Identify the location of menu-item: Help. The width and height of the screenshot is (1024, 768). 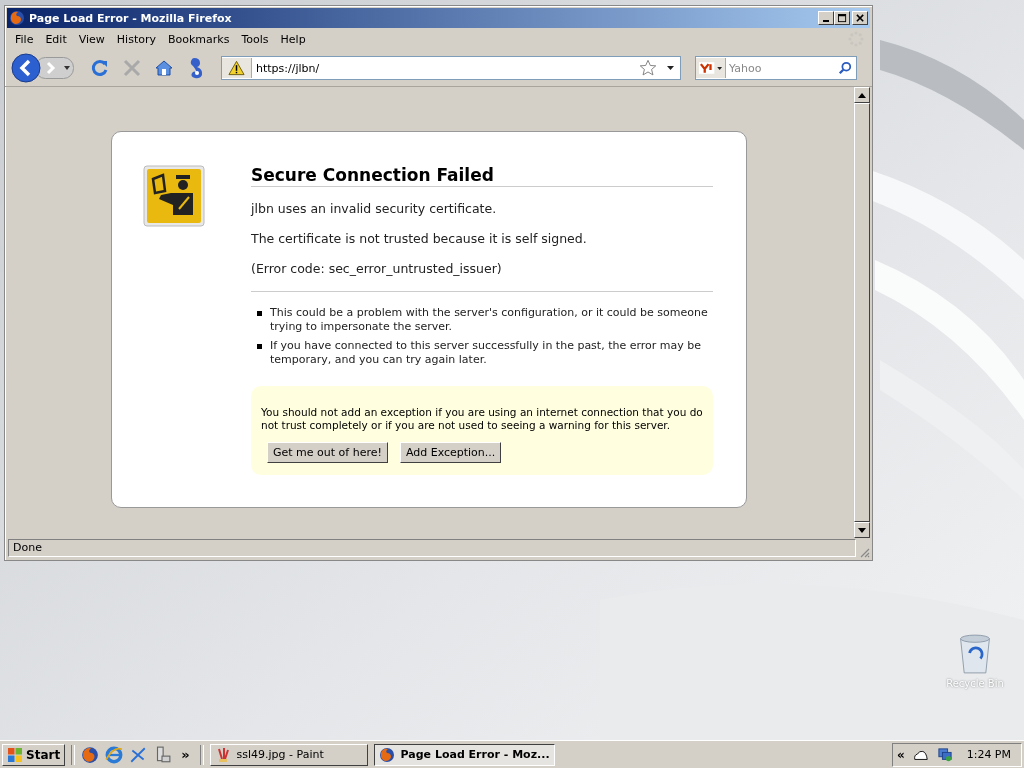
(293, 39).